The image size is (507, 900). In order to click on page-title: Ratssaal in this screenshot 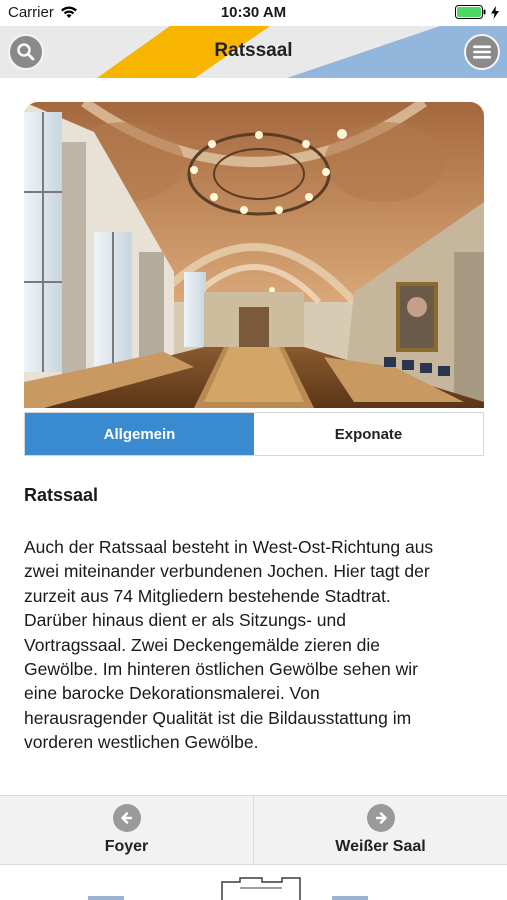, I will do `click(253, 50)`.